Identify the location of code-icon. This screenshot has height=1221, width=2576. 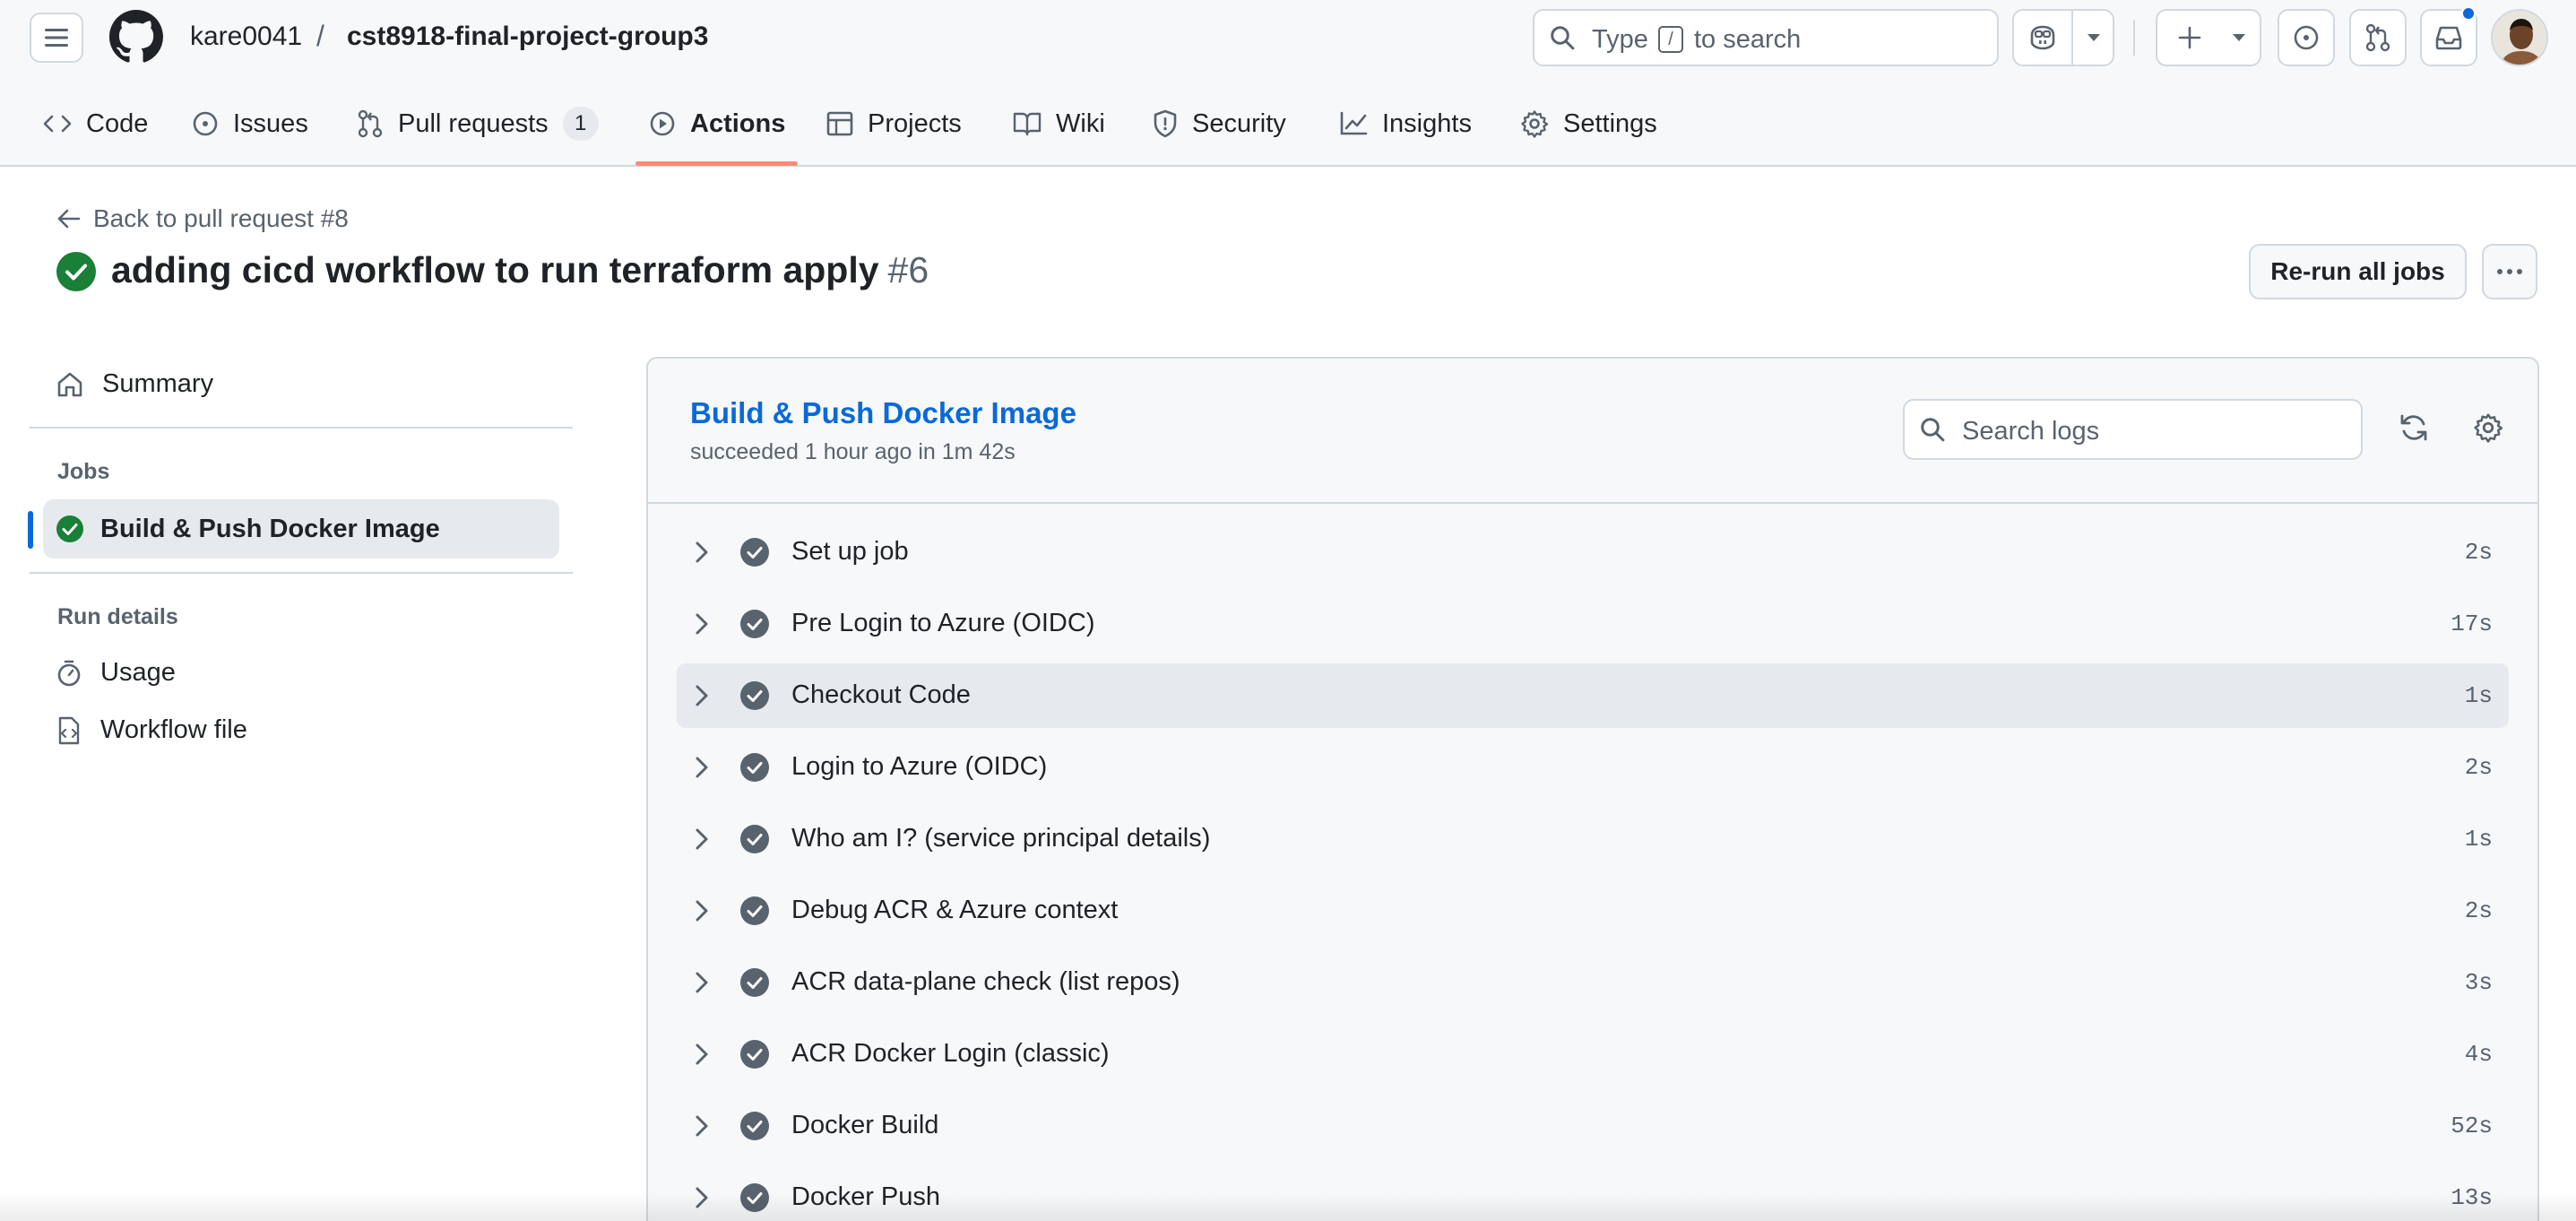
(57, 124).